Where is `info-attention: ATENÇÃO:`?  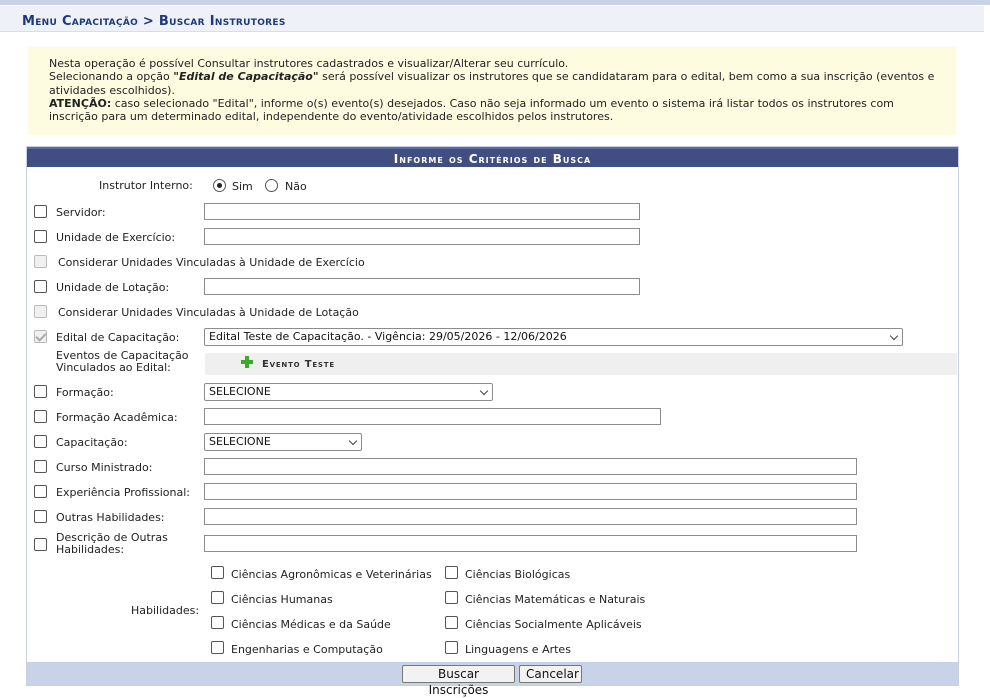
info-attention: ATENÇÃO: is located at coordinates (80, 103).